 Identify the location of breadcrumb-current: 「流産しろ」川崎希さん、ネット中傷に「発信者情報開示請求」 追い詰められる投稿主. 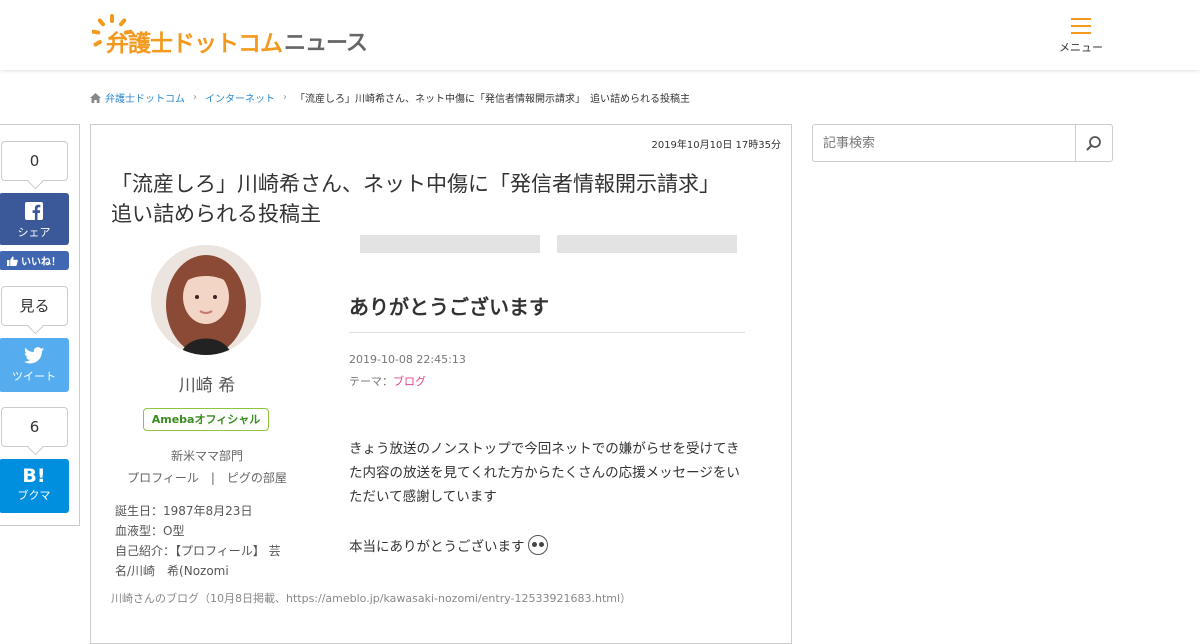
(492, 99).